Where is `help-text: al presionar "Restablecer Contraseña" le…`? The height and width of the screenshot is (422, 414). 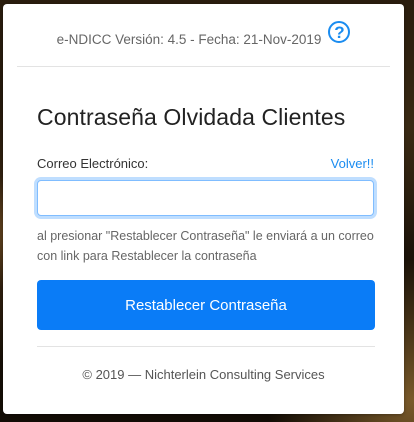 help-text: al presionar "Restablecer Contraseña" le… is located at coordinates (205, 246).